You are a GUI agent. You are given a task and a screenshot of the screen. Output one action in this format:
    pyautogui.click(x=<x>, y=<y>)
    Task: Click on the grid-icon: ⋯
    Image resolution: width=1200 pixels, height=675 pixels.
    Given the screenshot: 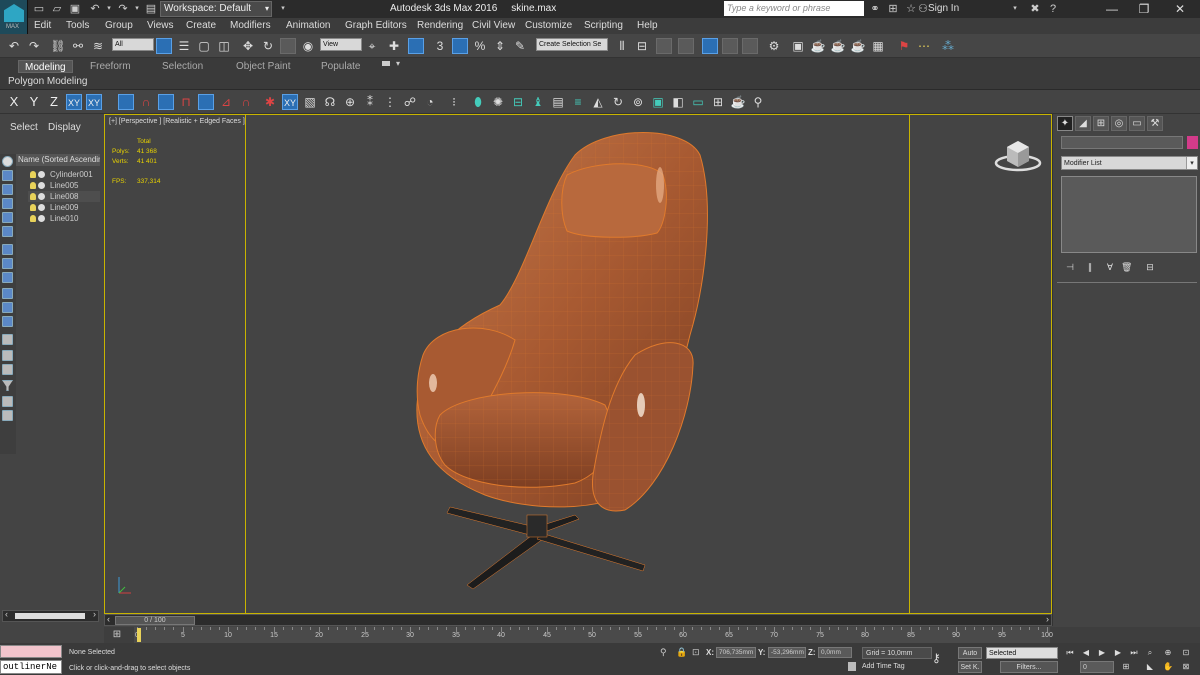 What is the action you would take?
    pyautogui.click(x=924, y=46)
    